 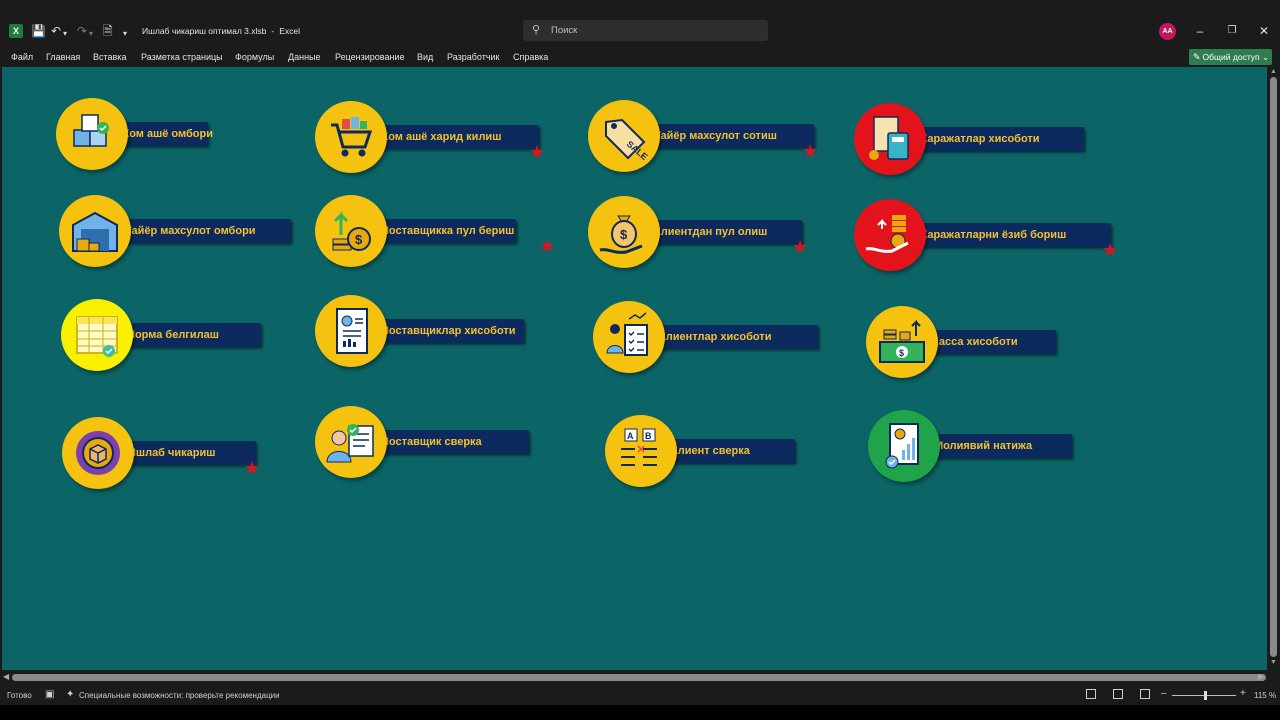 What do you see at coordinates (1091, 694) in the screenshot?
I see `normal-view-icon` at bounding box center [1091, 694].